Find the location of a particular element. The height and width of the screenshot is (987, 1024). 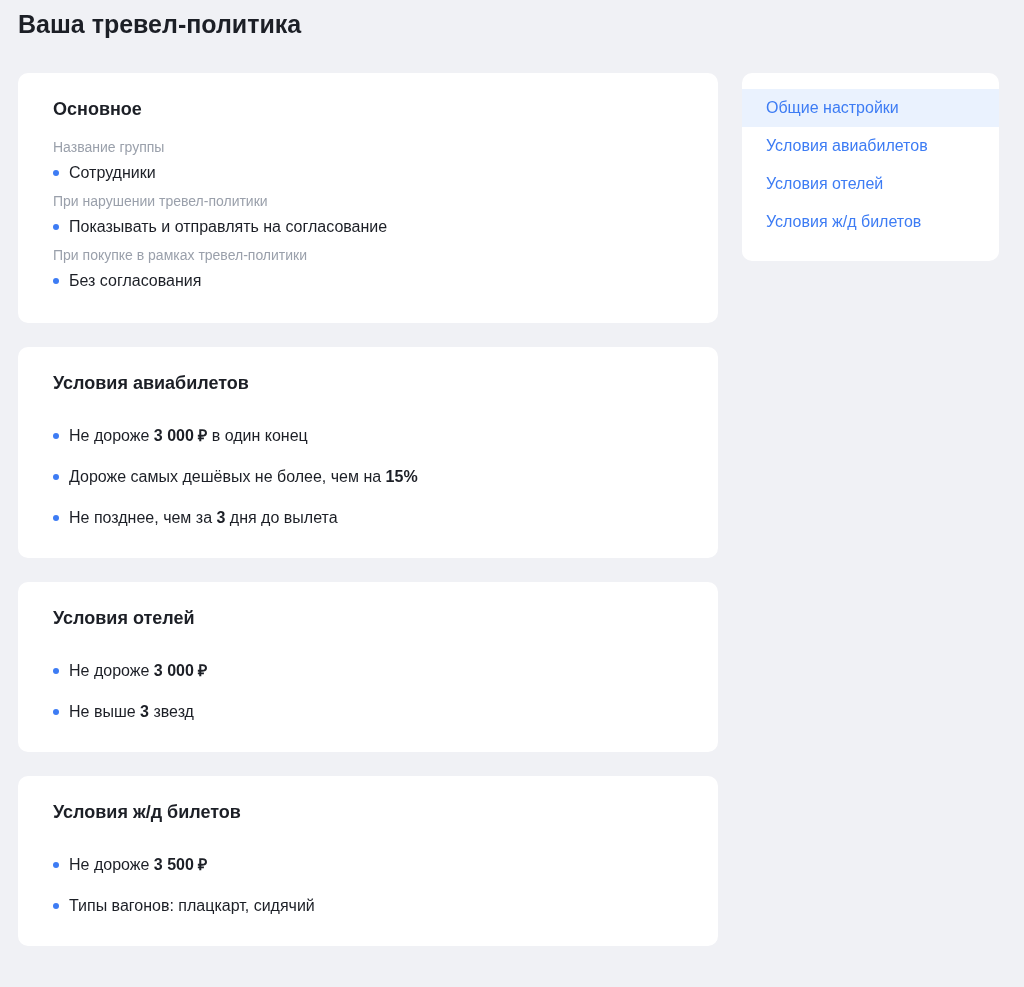

list-item-text: Без согласования is located at coordinates (135, 281).